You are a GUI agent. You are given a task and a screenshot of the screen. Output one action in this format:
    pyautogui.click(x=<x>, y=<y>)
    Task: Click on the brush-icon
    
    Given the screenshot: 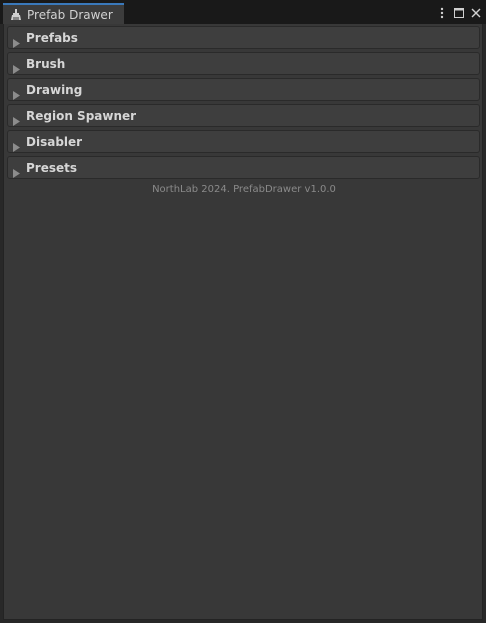 What is the action you would take?
    pyautogui.click(x=16, y=14)
    